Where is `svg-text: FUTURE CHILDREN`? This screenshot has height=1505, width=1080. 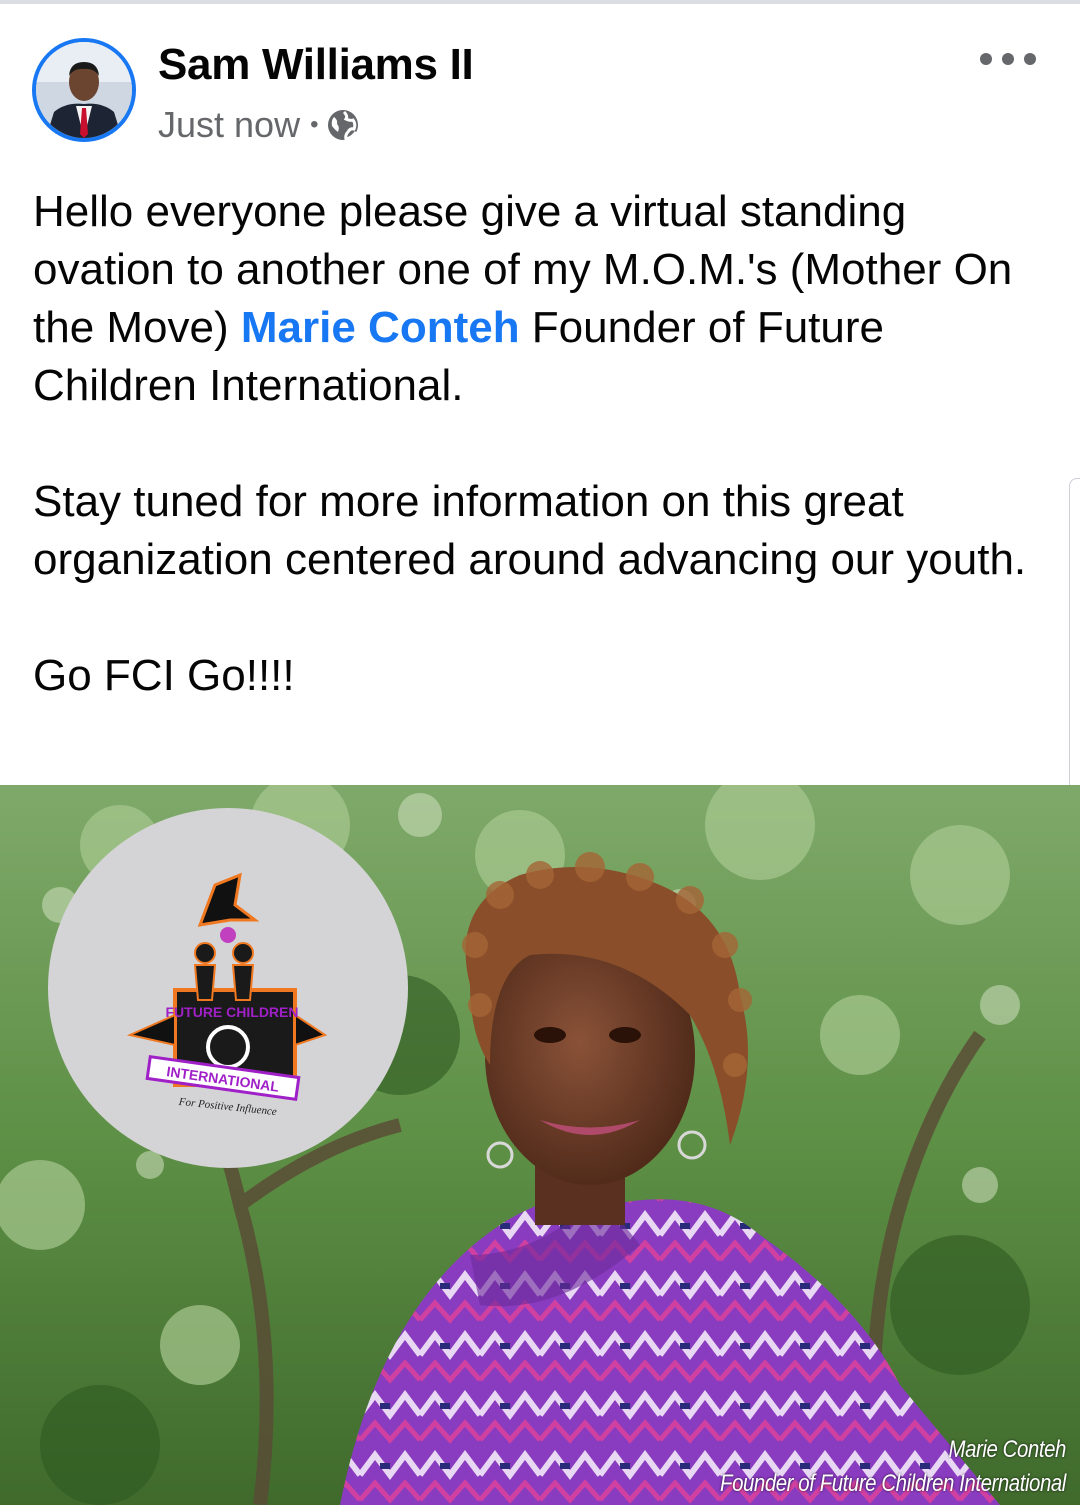 svg-text: FUTURE CHILDREN is located at coordinates (232, 1012).